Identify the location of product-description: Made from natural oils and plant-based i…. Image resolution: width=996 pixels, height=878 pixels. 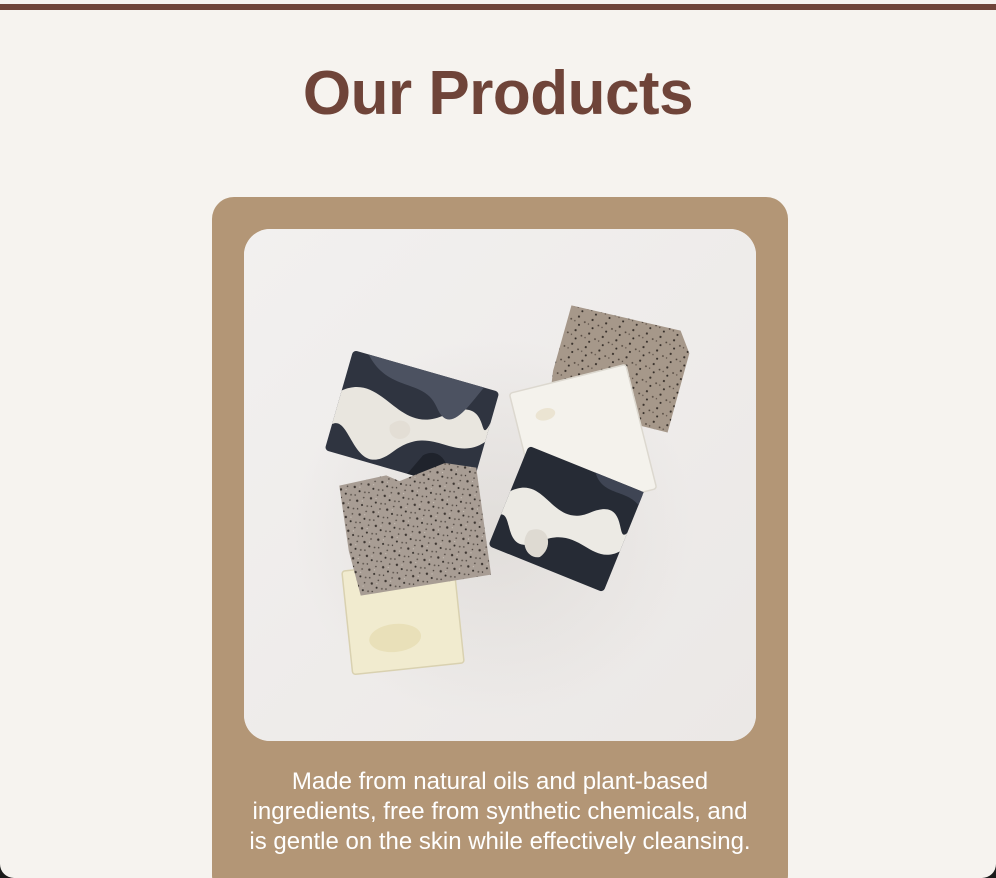
(500, 811).